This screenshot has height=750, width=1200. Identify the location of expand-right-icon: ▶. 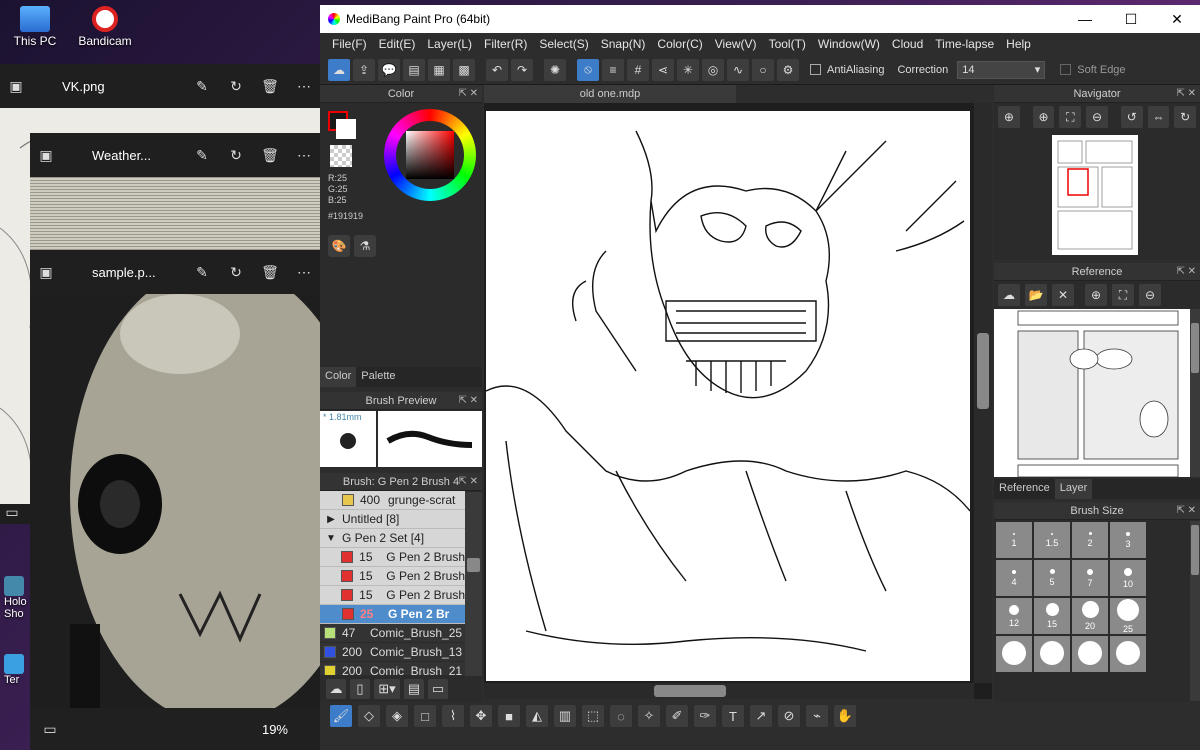
(331, 519).